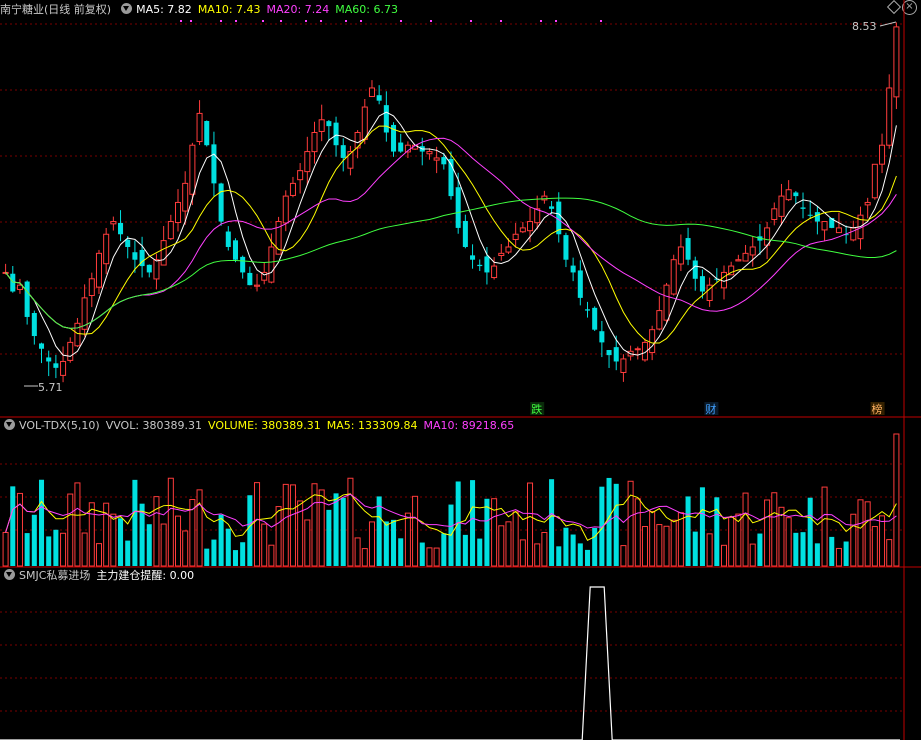 The height and width of the screenshot is (740, 921). What do you see at coordinates (56, 9) in the screenshot?
I see `stock-title: 南宁糖业(日线 前复权)` at bounding box center [56, 9].